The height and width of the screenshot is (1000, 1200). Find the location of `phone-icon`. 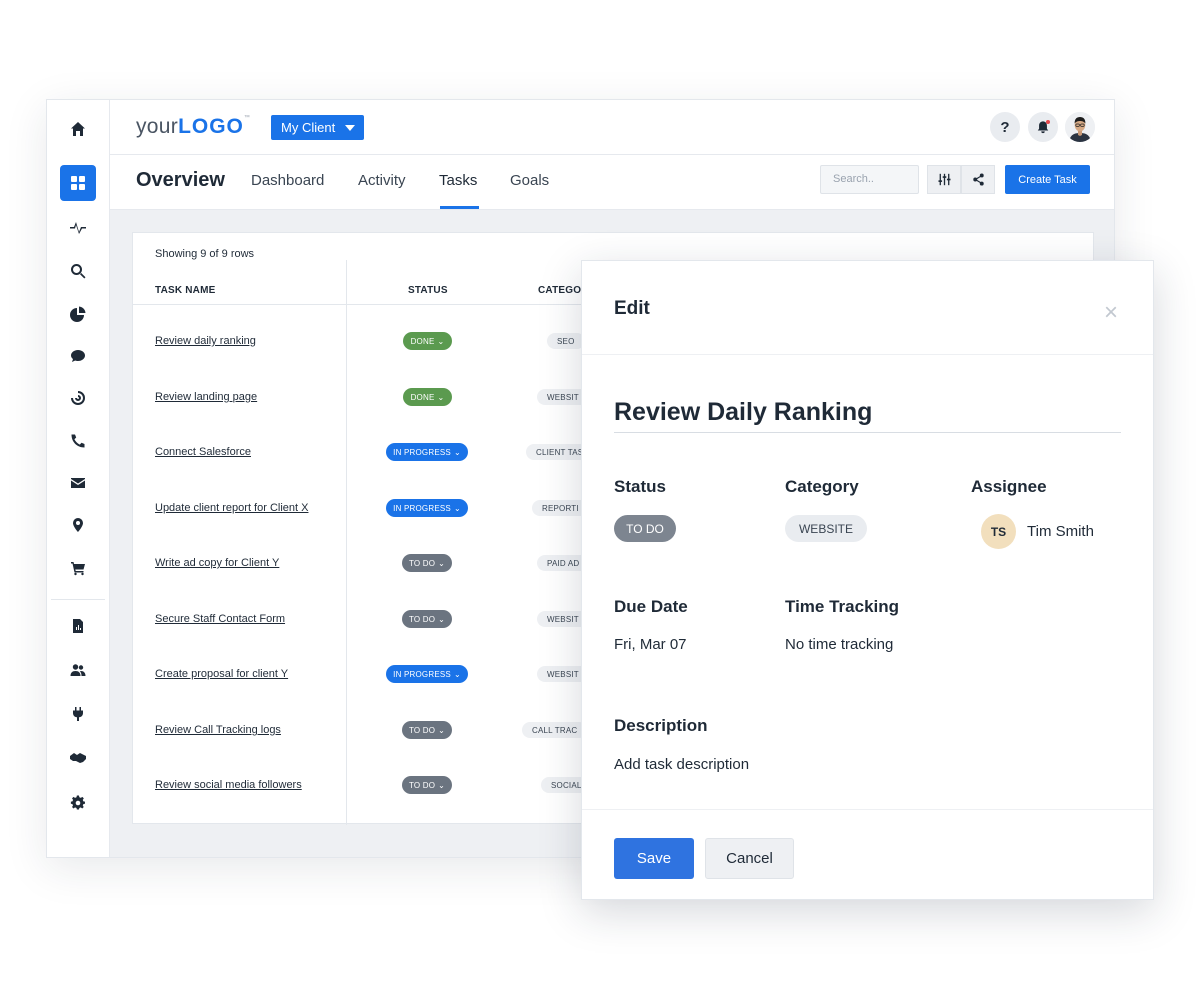

phone-icon is located at coordinates (78, 441).